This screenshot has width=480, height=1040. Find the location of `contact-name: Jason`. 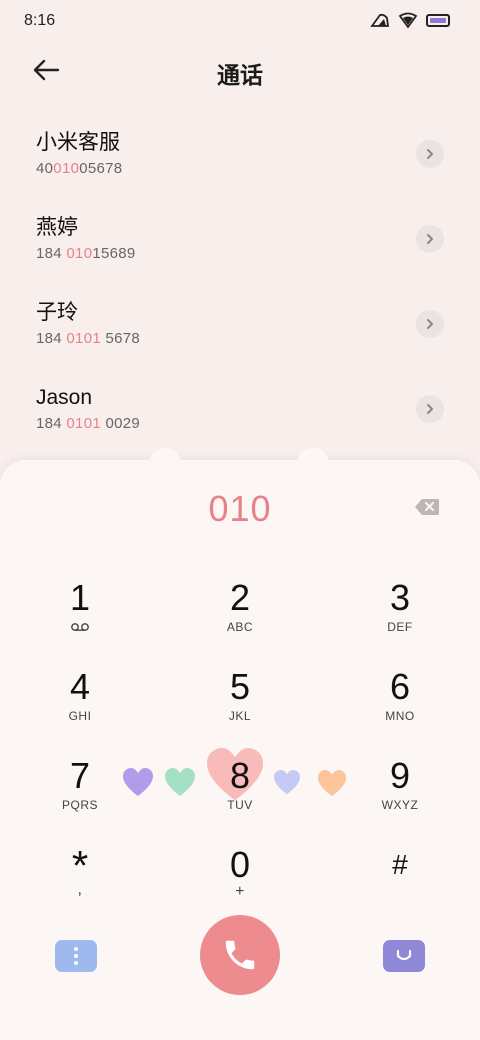

contact-name: Jason is located at coordinates (64, 397).